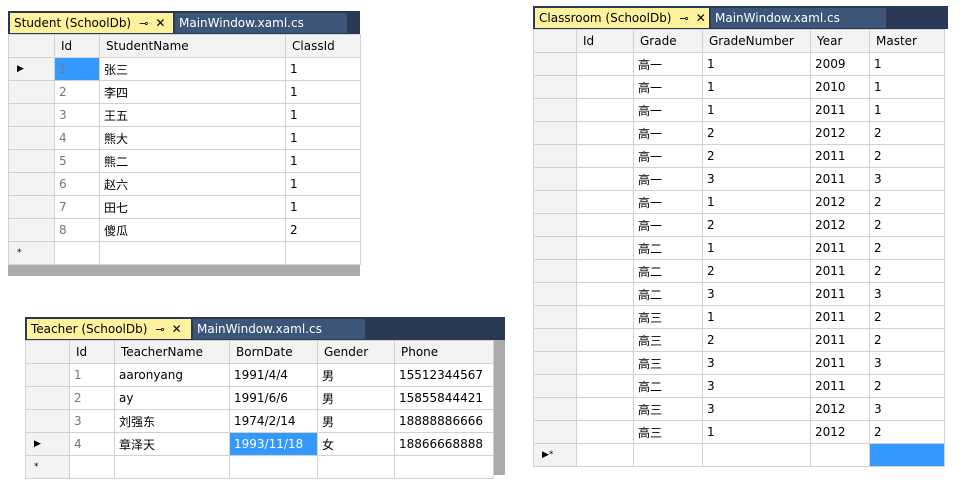 Image resolution: width=963 pixels, height=492 pixels. What do you see at coordinates (172, 398) in the screenshot?
I see `cell-teachername: ay` at bounding box center [172, 398].